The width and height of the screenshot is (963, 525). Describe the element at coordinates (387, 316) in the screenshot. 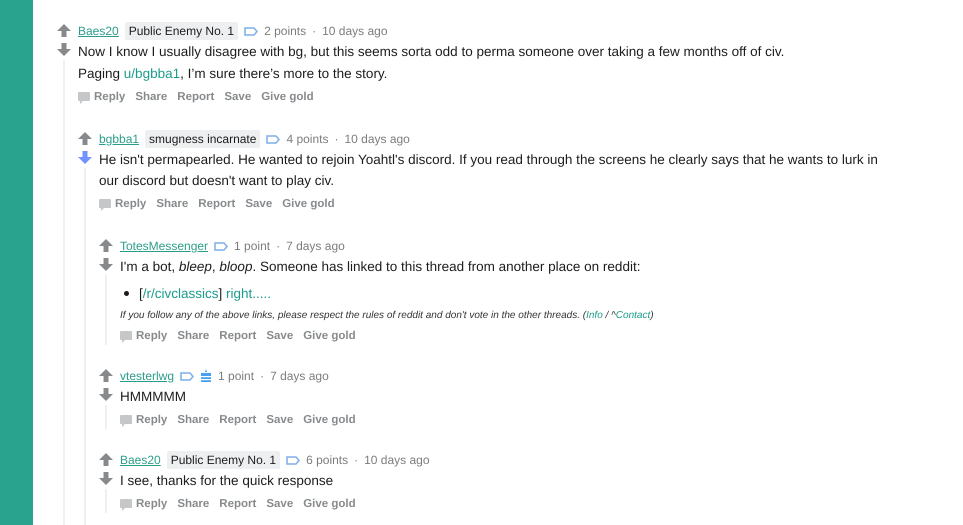

I see `footnote-text: If you follow any of the above links, please respect the rules of reddit and don't vote in the other threads. (Info / ^Contact)` at that location.